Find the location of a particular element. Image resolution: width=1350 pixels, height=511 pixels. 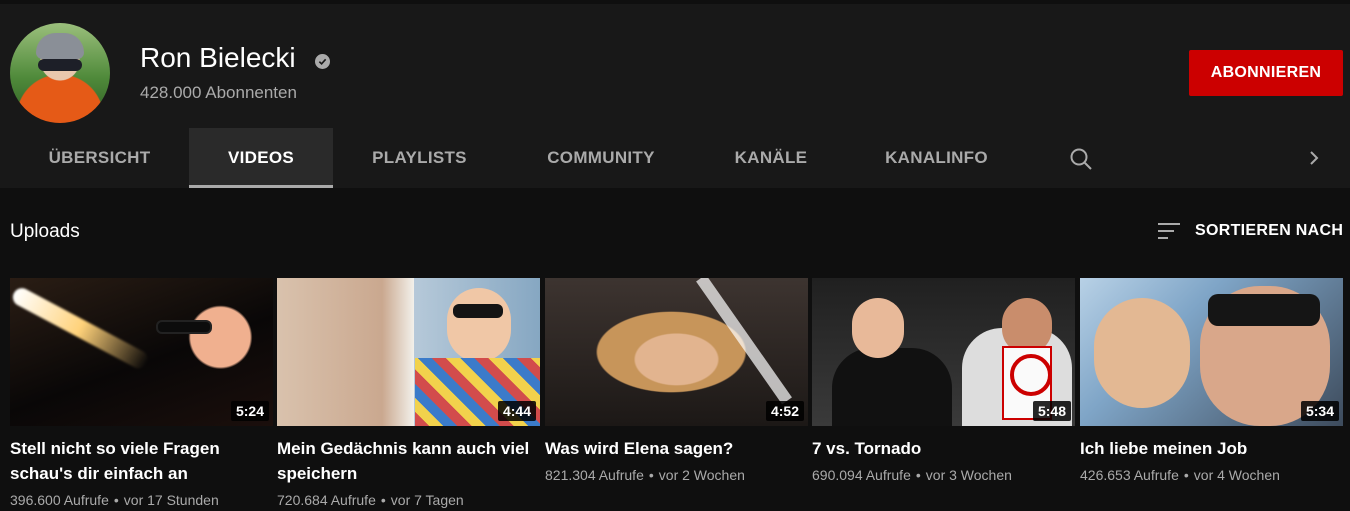

video-views: 690.094 Aufrufe is located at coordinates (861, 475).